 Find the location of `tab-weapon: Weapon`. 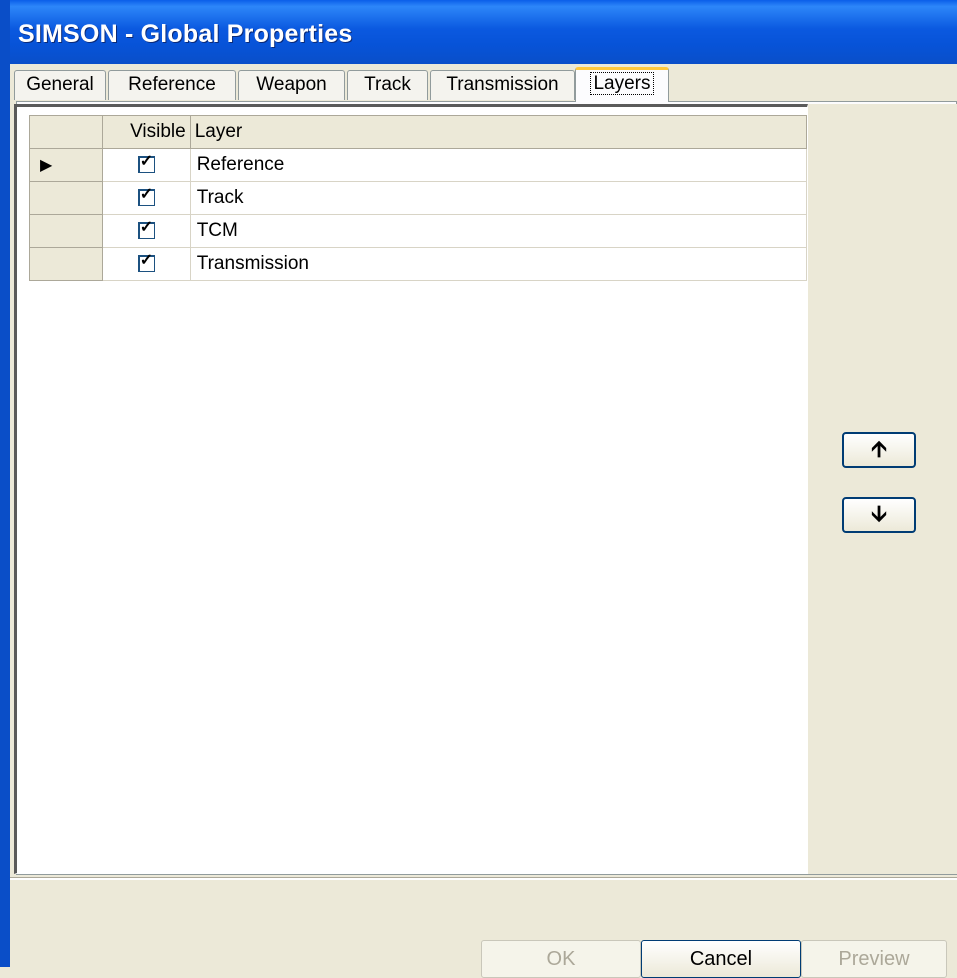

tab-weapon: Weapon is located at coordinates (291, 85).